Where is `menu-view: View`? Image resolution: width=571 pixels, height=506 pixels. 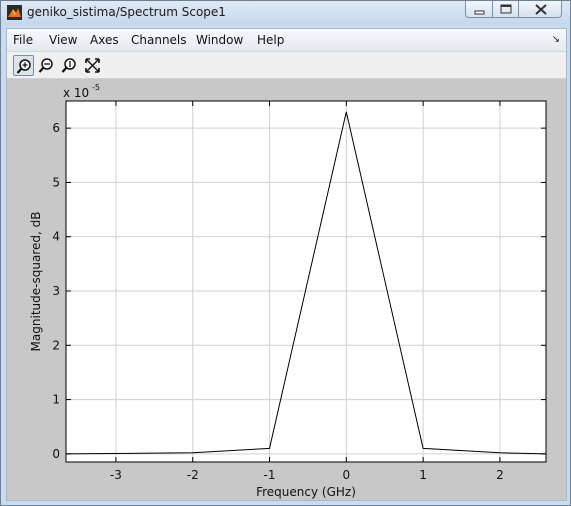 menu-view: View is located at coordinates (63, 40).